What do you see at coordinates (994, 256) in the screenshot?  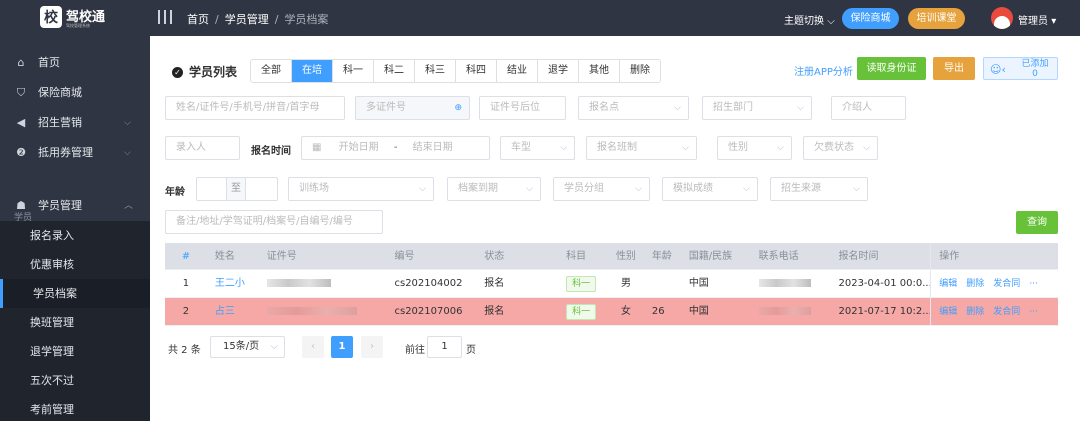 I see `col-actions: 操作` at bounding box center [994, 256].